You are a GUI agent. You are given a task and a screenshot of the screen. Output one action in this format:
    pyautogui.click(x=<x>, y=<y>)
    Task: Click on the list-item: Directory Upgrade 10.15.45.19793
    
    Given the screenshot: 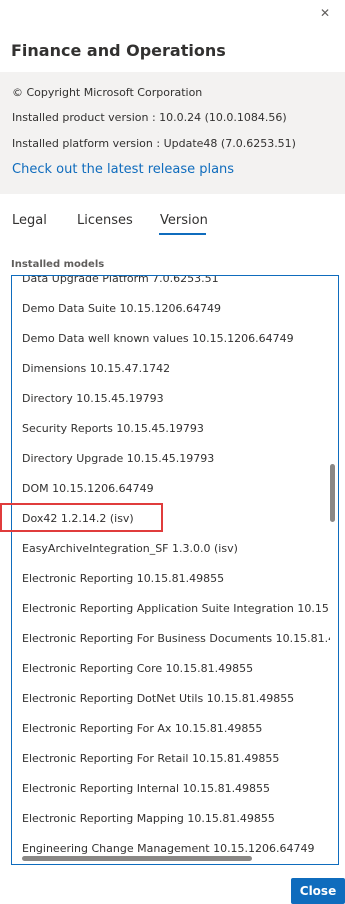 What is the action you would take?
    pyautogui.click(x=118, y=458)
    